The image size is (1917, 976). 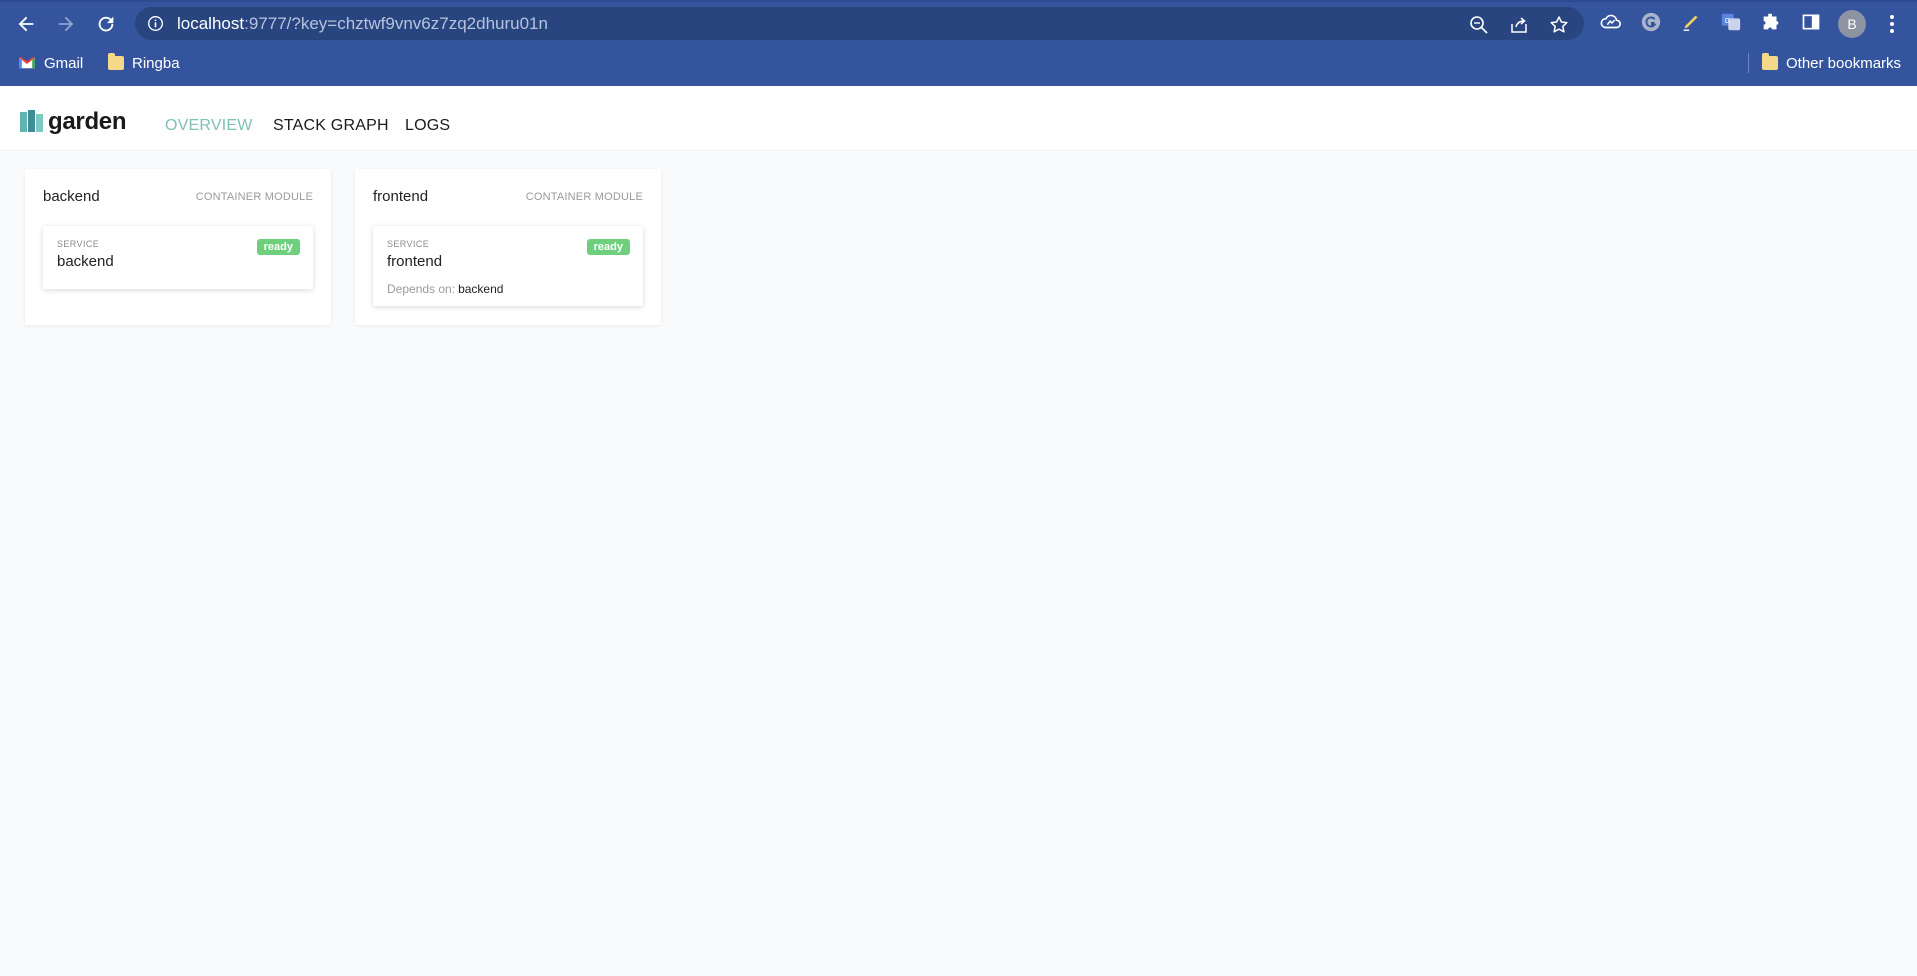 I want to click on bookmark-ringba: Ringba, so click(x=144, y=63).